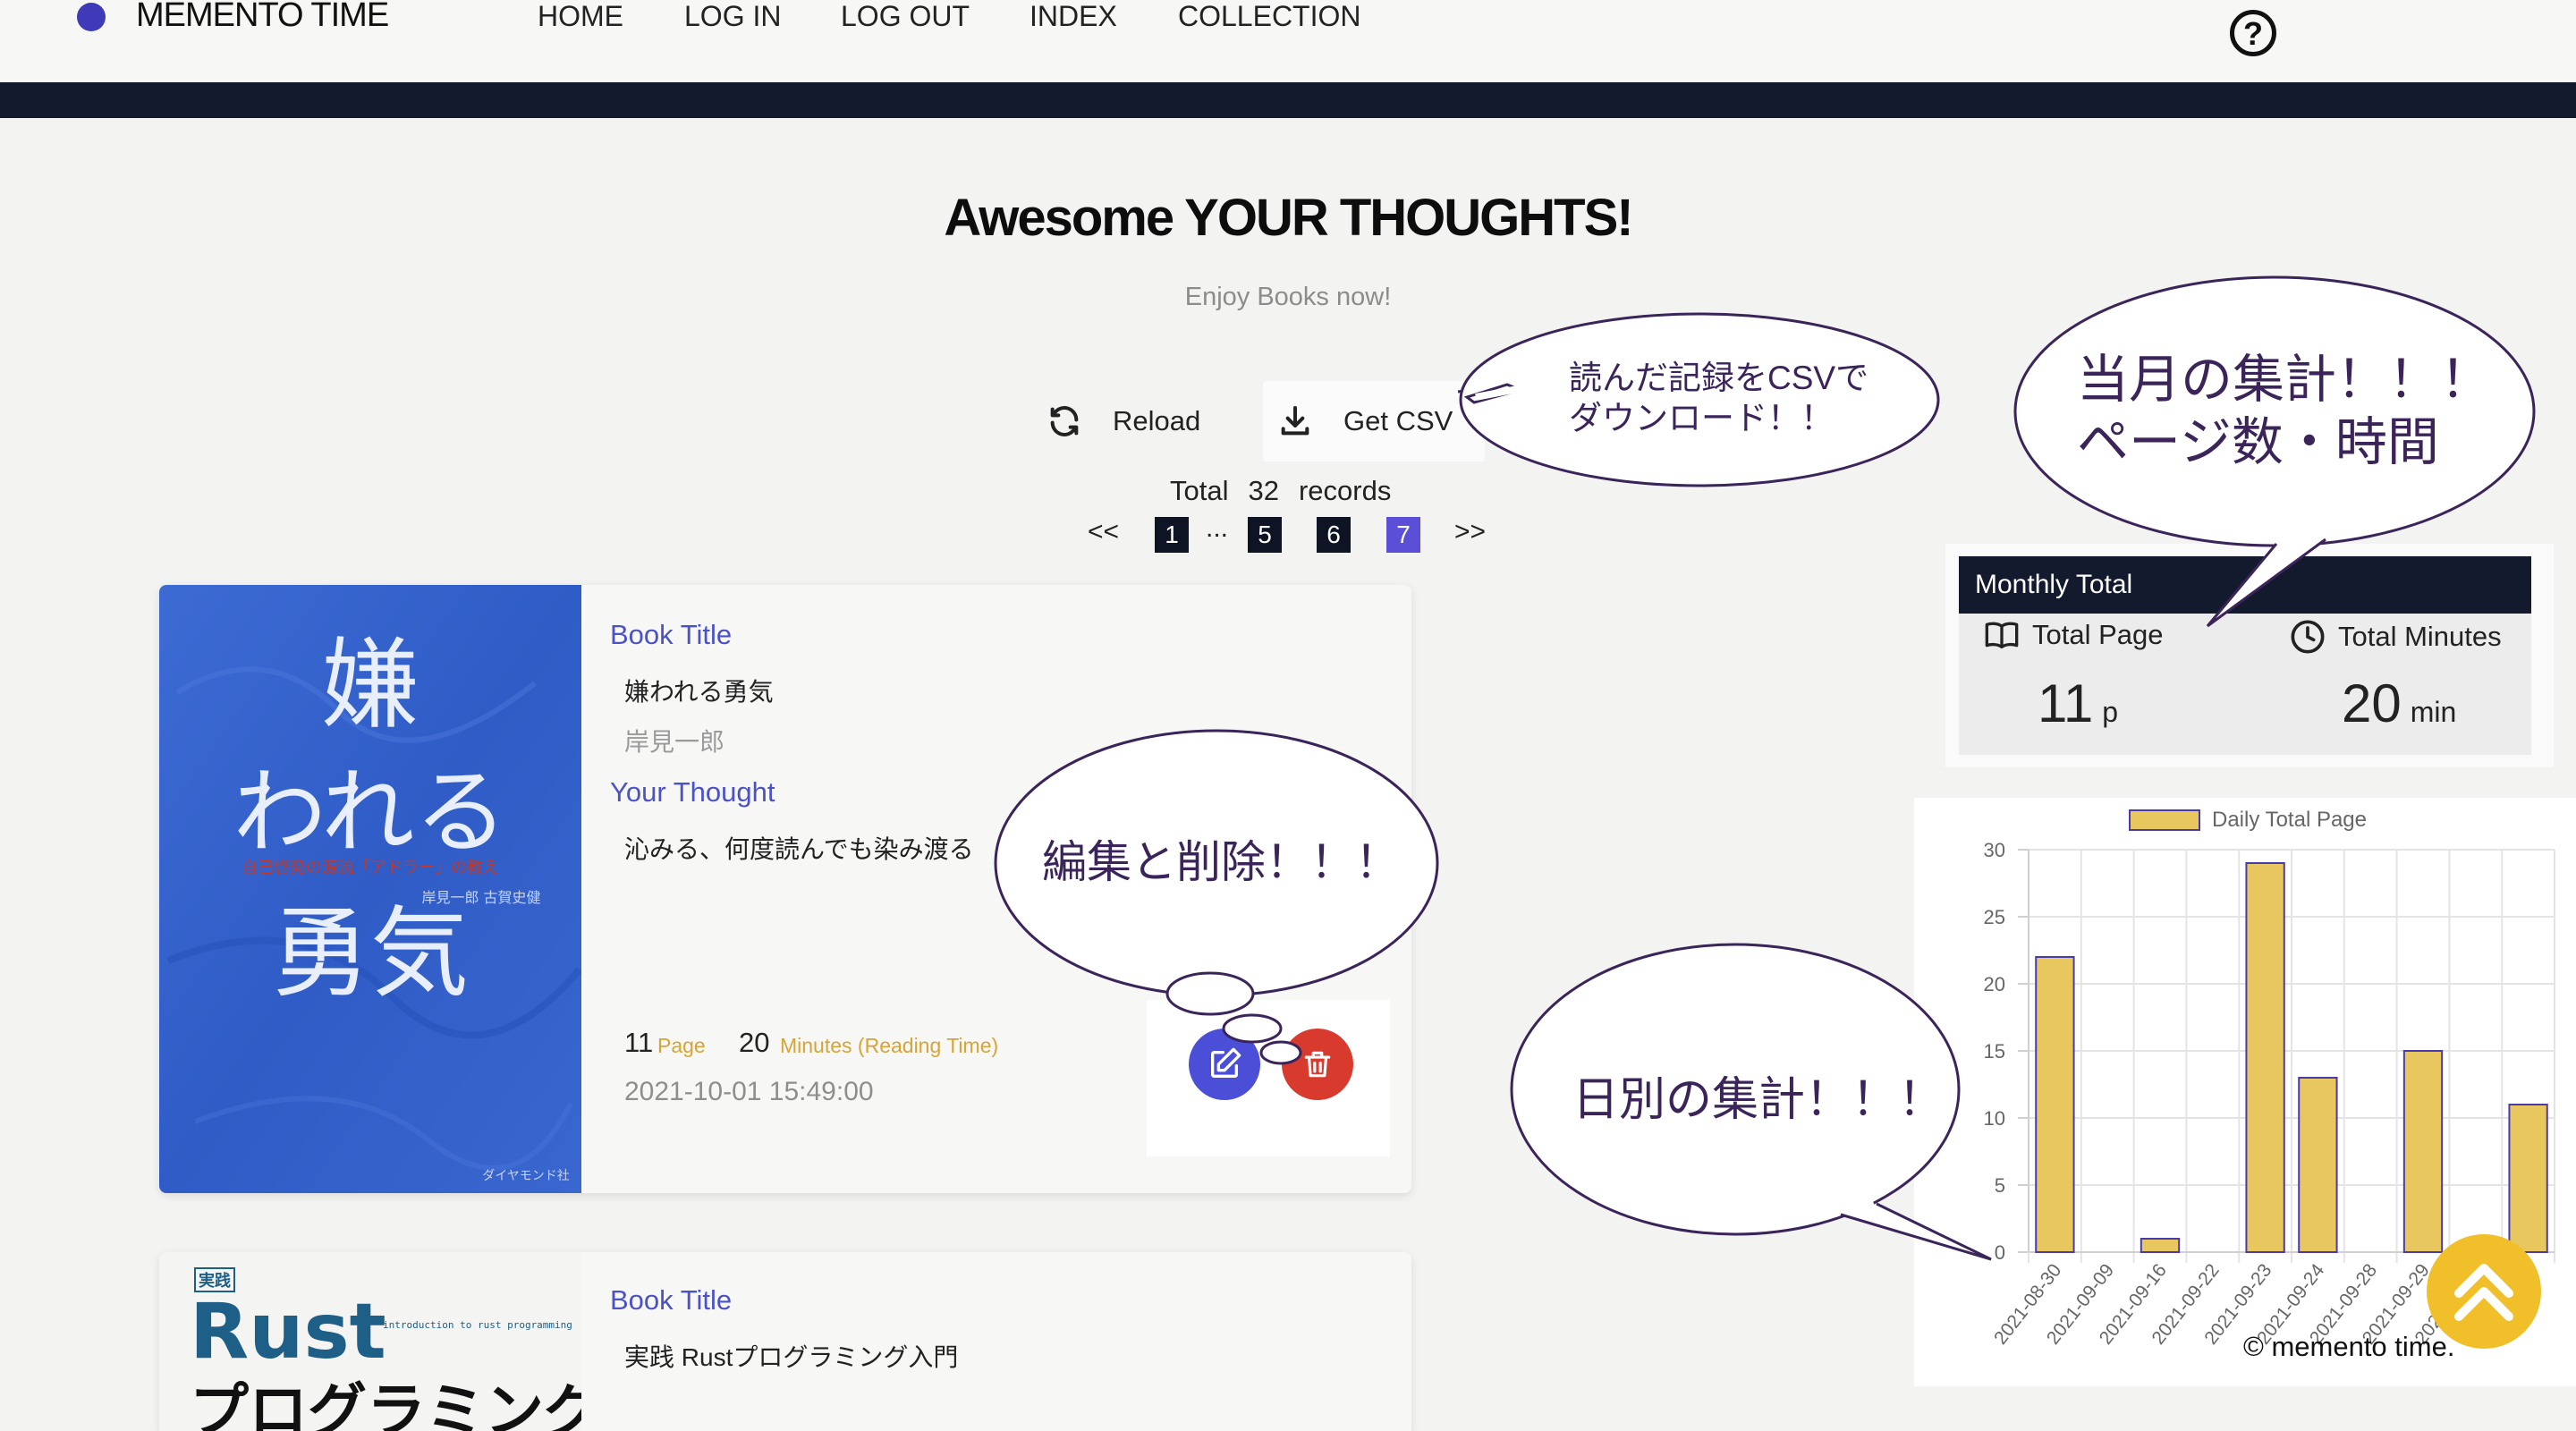 This screenshot has height=1431, width=2576. I want to click on edit-bubble-text: 編集と削除！！！, so click(1221, 862).